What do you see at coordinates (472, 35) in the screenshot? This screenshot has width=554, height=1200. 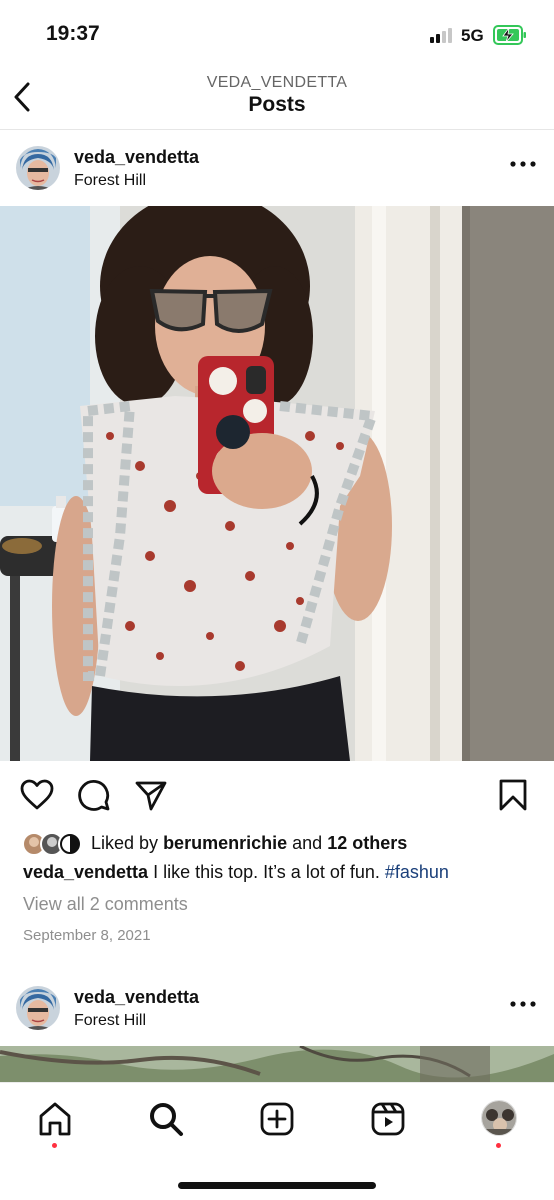 I see `network-type: 5G` at bounding box center [472, 35].